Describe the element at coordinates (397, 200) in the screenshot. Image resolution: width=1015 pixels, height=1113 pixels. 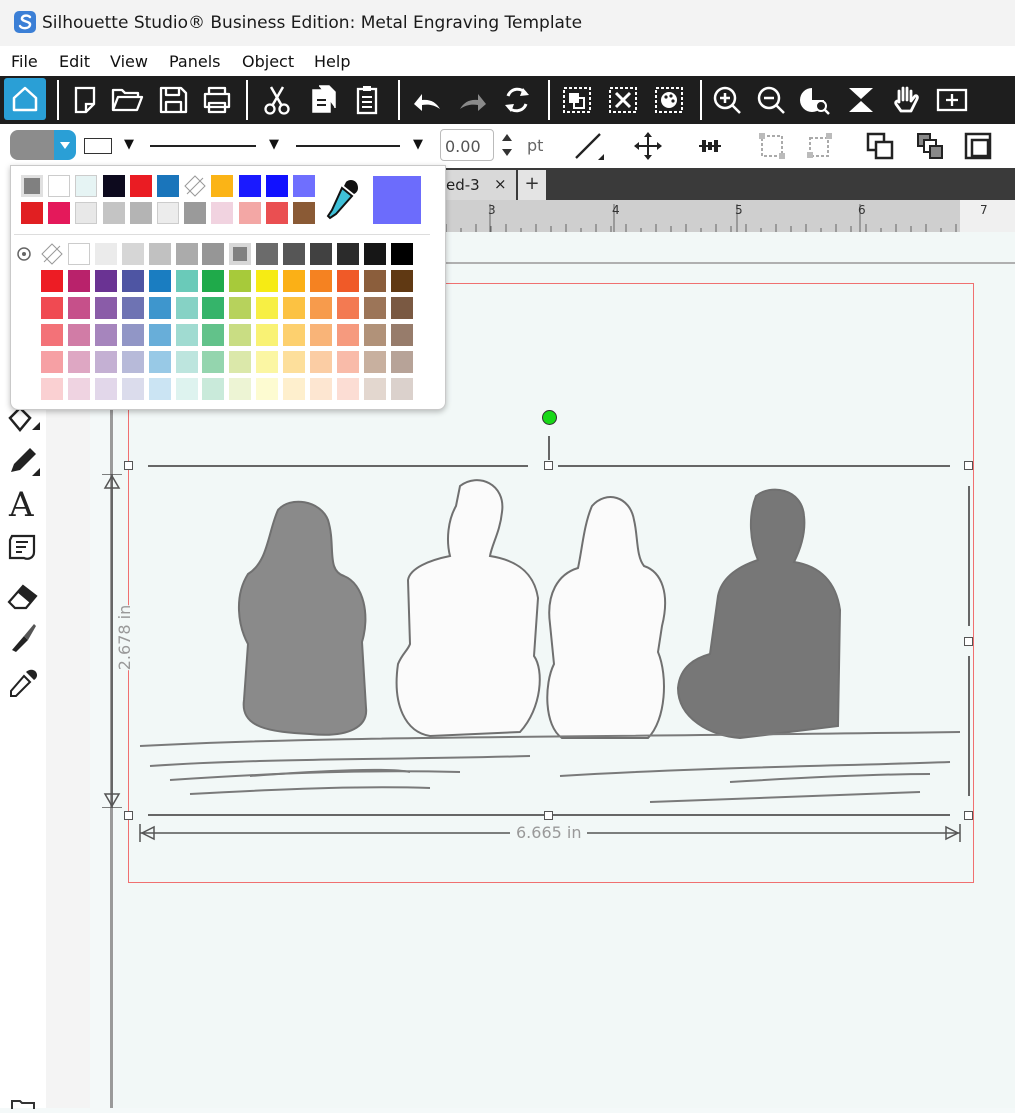
I see `current-color-preview` at that location.